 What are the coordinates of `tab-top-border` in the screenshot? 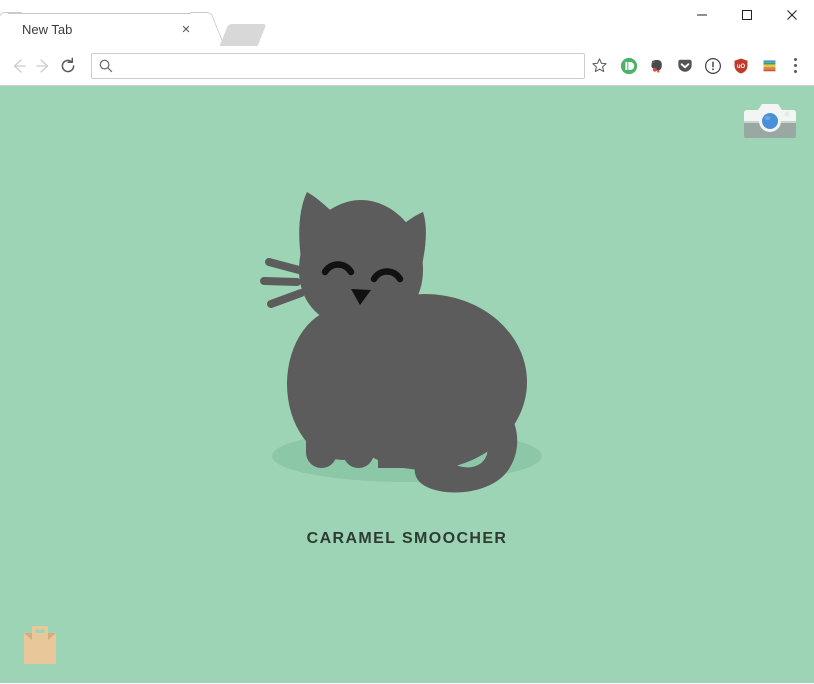 It's located at (106, 13).